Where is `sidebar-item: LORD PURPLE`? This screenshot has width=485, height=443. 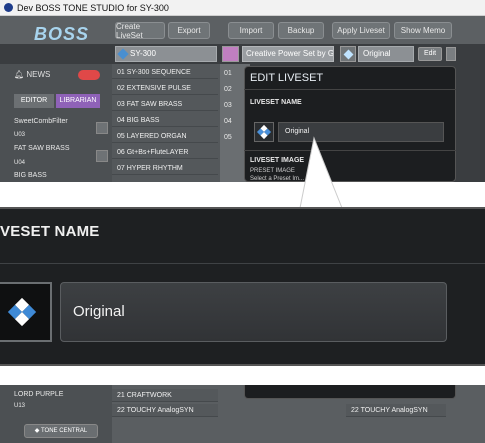
sidebar-item: LORD PURPLE is located at coordinates (38, 394).